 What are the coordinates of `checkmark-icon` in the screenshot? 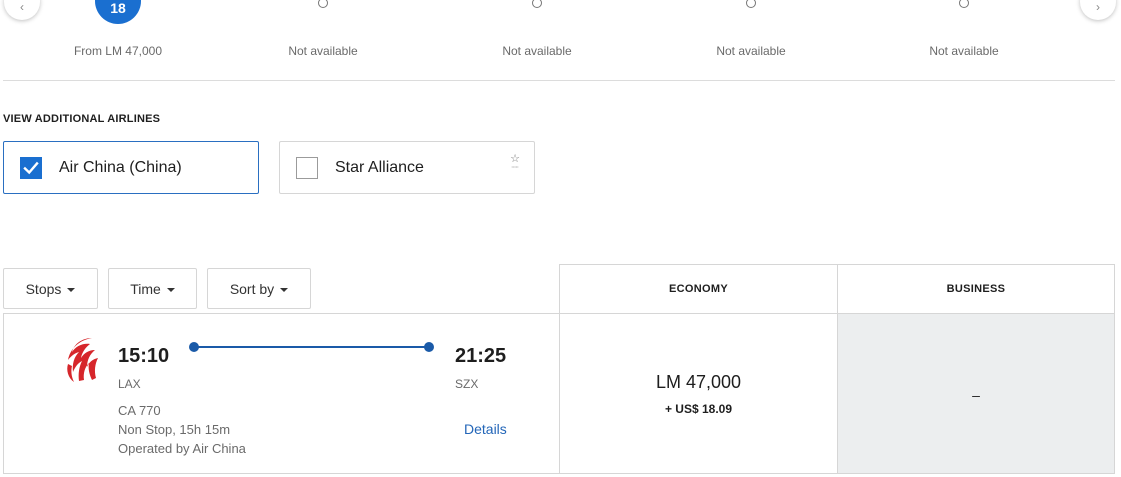 It's located at (31, 168).